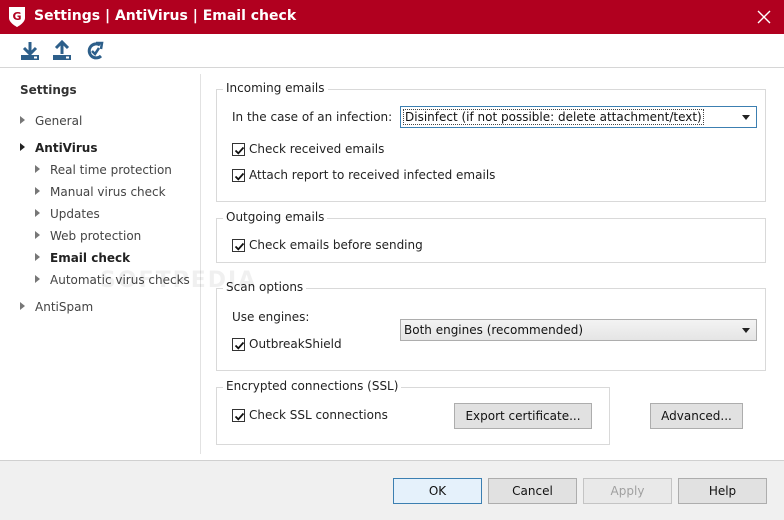 This screenshot has height=520, width=784. I want to click on restore-defaults-icon, so click(95, 51).